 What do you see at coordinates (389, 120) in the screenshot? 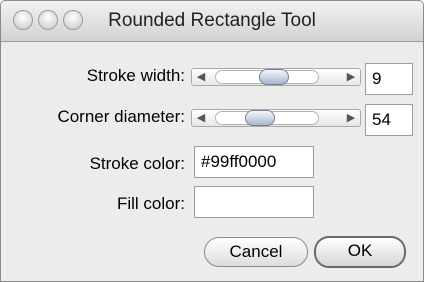
I see `corner-diameter-field: 54` at bounding box center [389, 120].